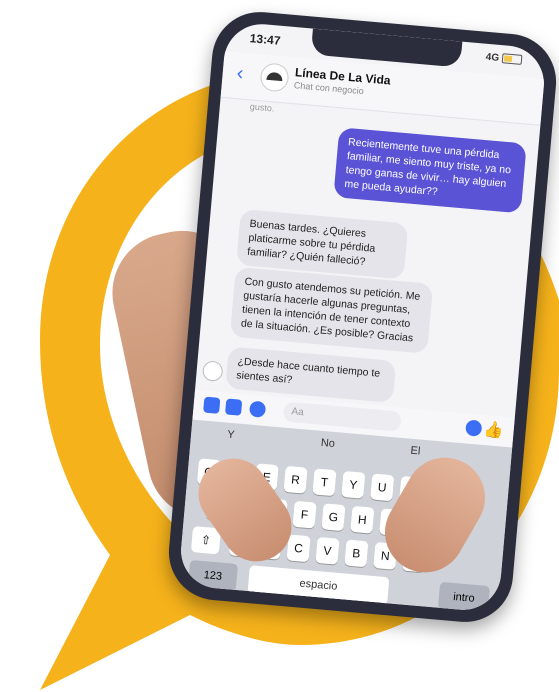 Image resolution: width=559 pixels, height=692 pixels. Describe the element at coordinates (257, 409) in the screenshot. I see `mic-icon` at that location.